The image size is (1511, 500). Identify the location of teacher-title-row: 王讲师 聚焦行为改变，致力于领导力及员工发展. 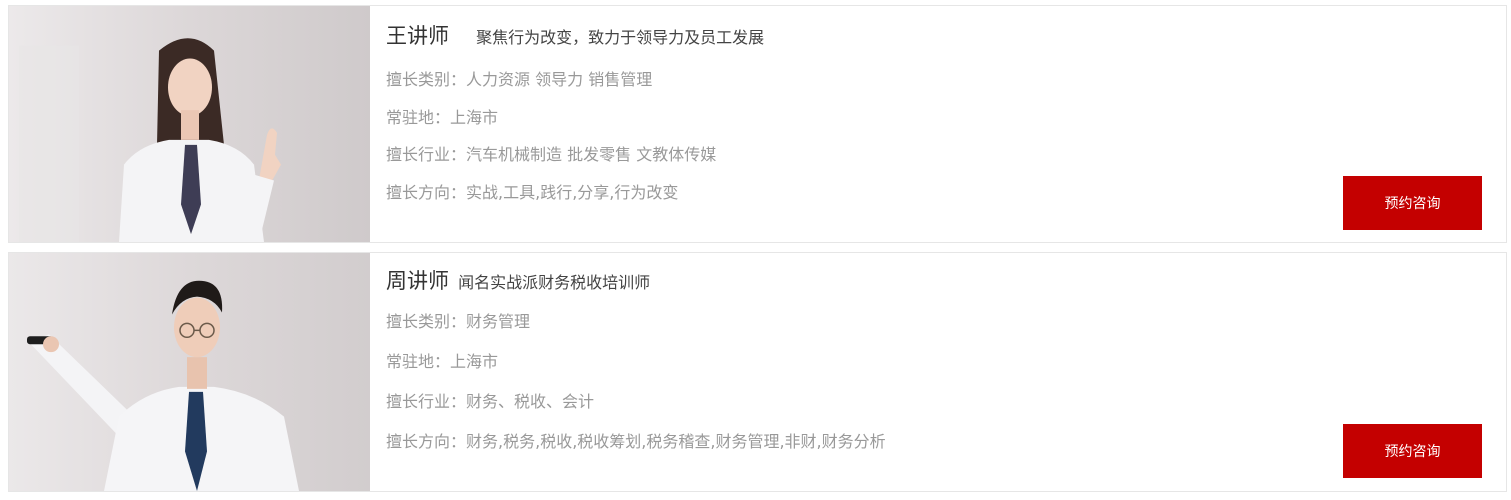
(575, 35).